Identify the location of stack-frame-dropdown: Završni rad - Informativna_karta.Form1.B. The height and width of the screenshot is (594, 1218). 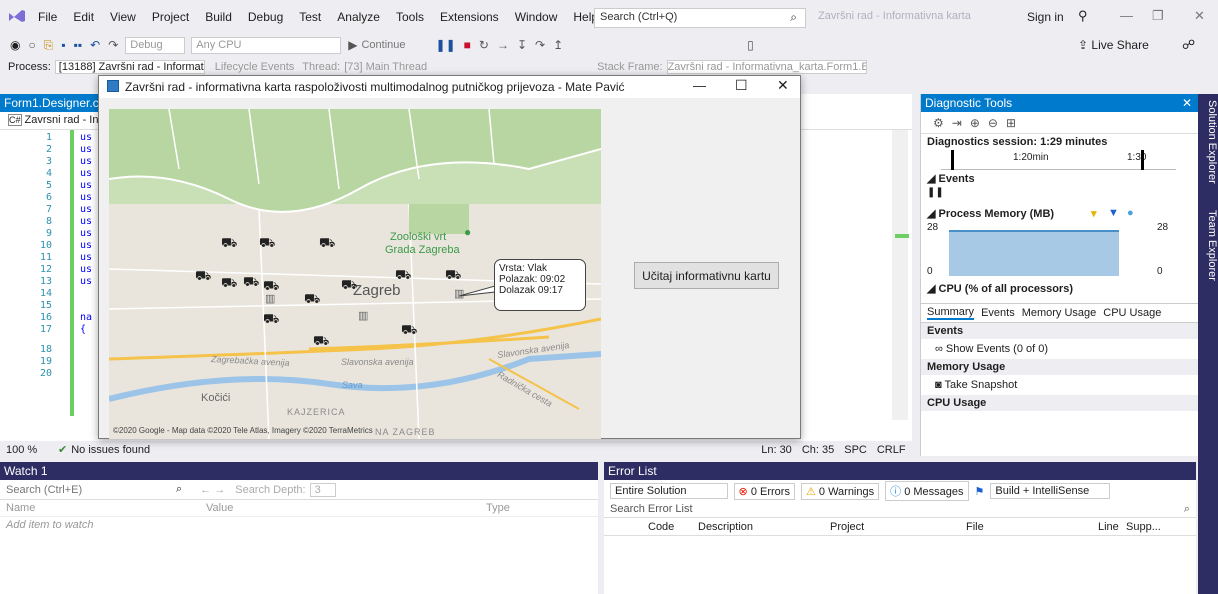
(766, 67).